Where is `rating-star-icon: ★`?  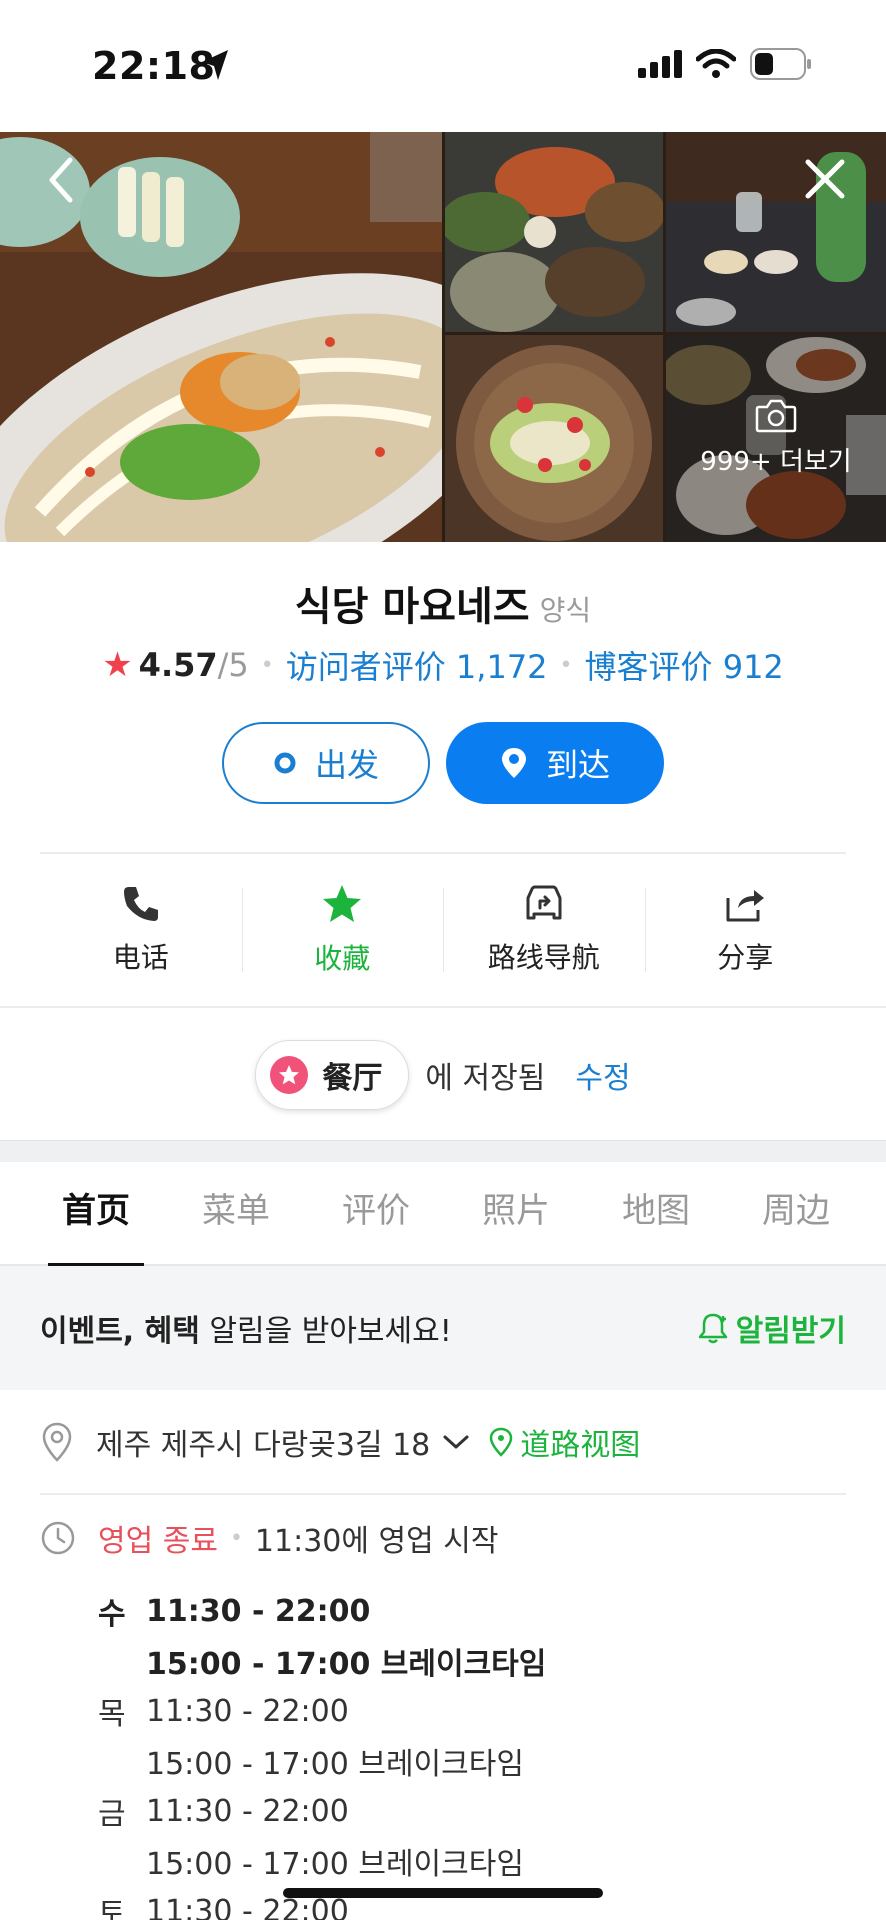
rating-star-icon: ★ is located at coordinates (117, 665).